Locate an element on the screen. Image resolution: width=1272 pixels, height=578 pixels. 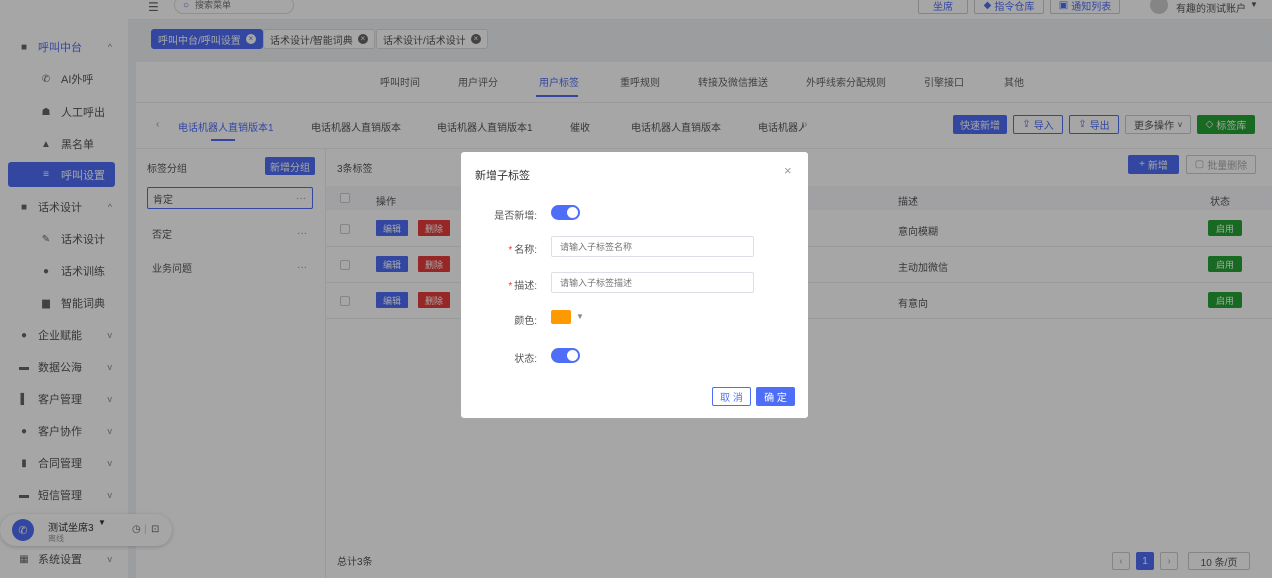
name-input is located at coordinates (652, 246).